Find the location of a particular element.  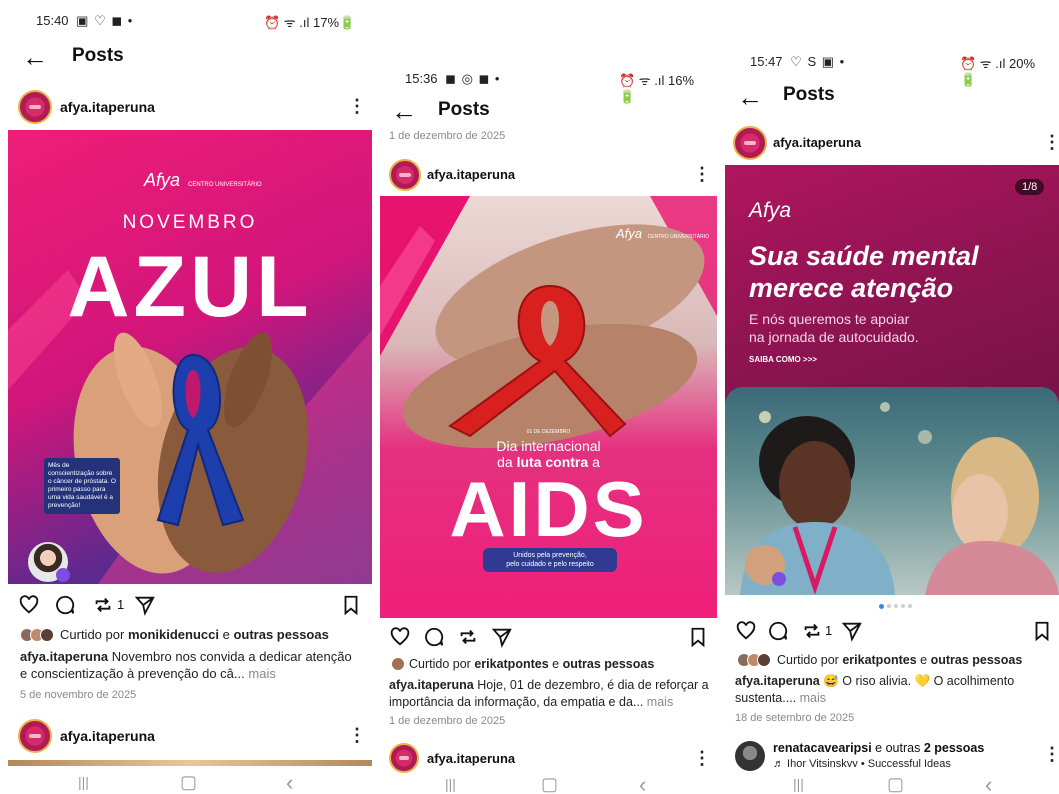

others-count: 2 pessoas is located at coordinates (954, 748).